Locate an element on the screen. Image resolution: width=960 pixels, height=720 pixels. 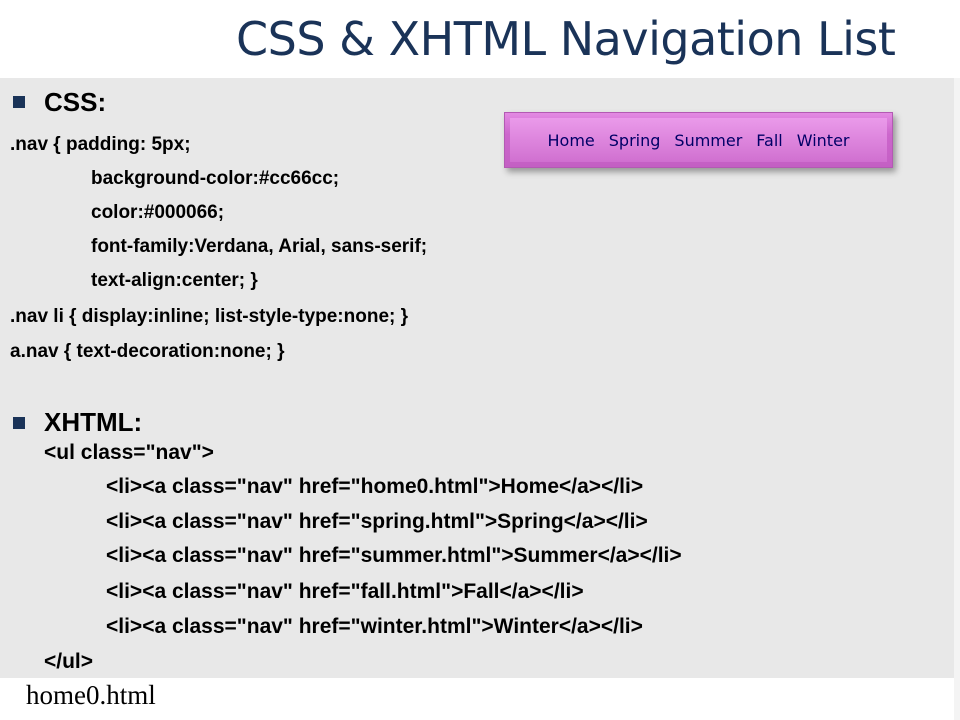
css-code-line: .nav { padding: 5px; is located at coordinates (100, 144).